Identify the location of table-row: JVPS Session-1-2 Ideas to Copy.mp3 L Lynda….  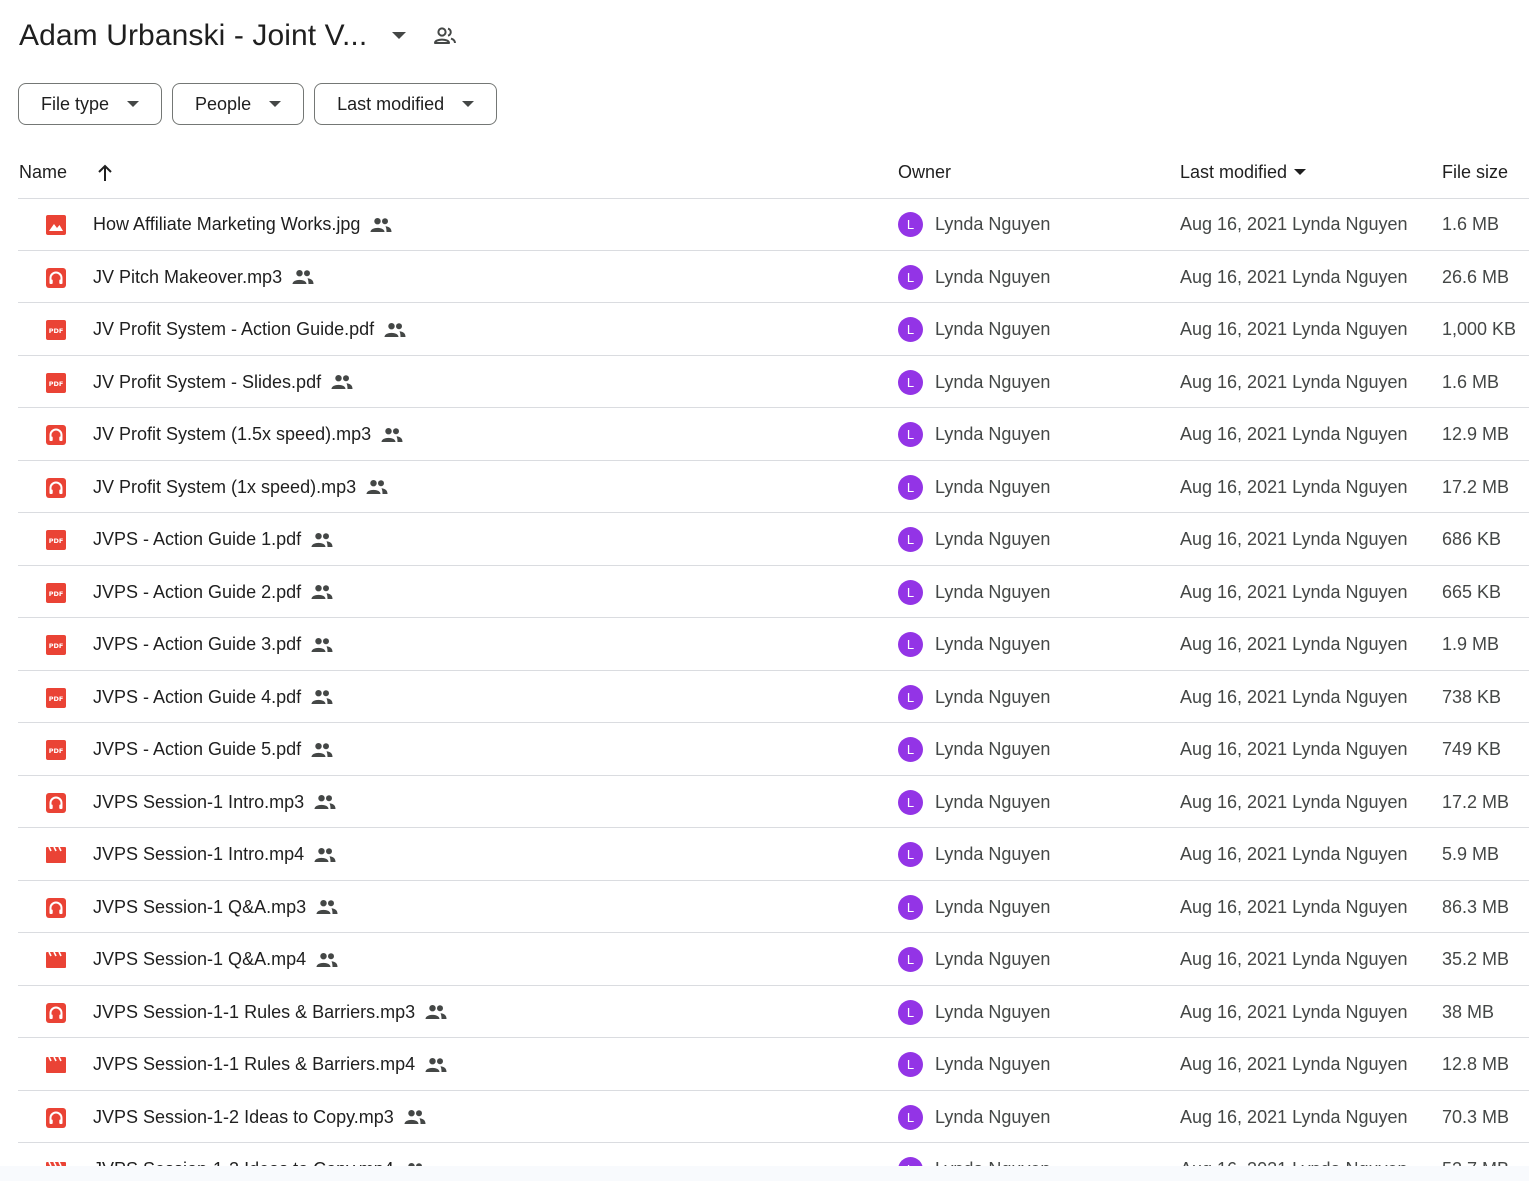
(773, 1117).